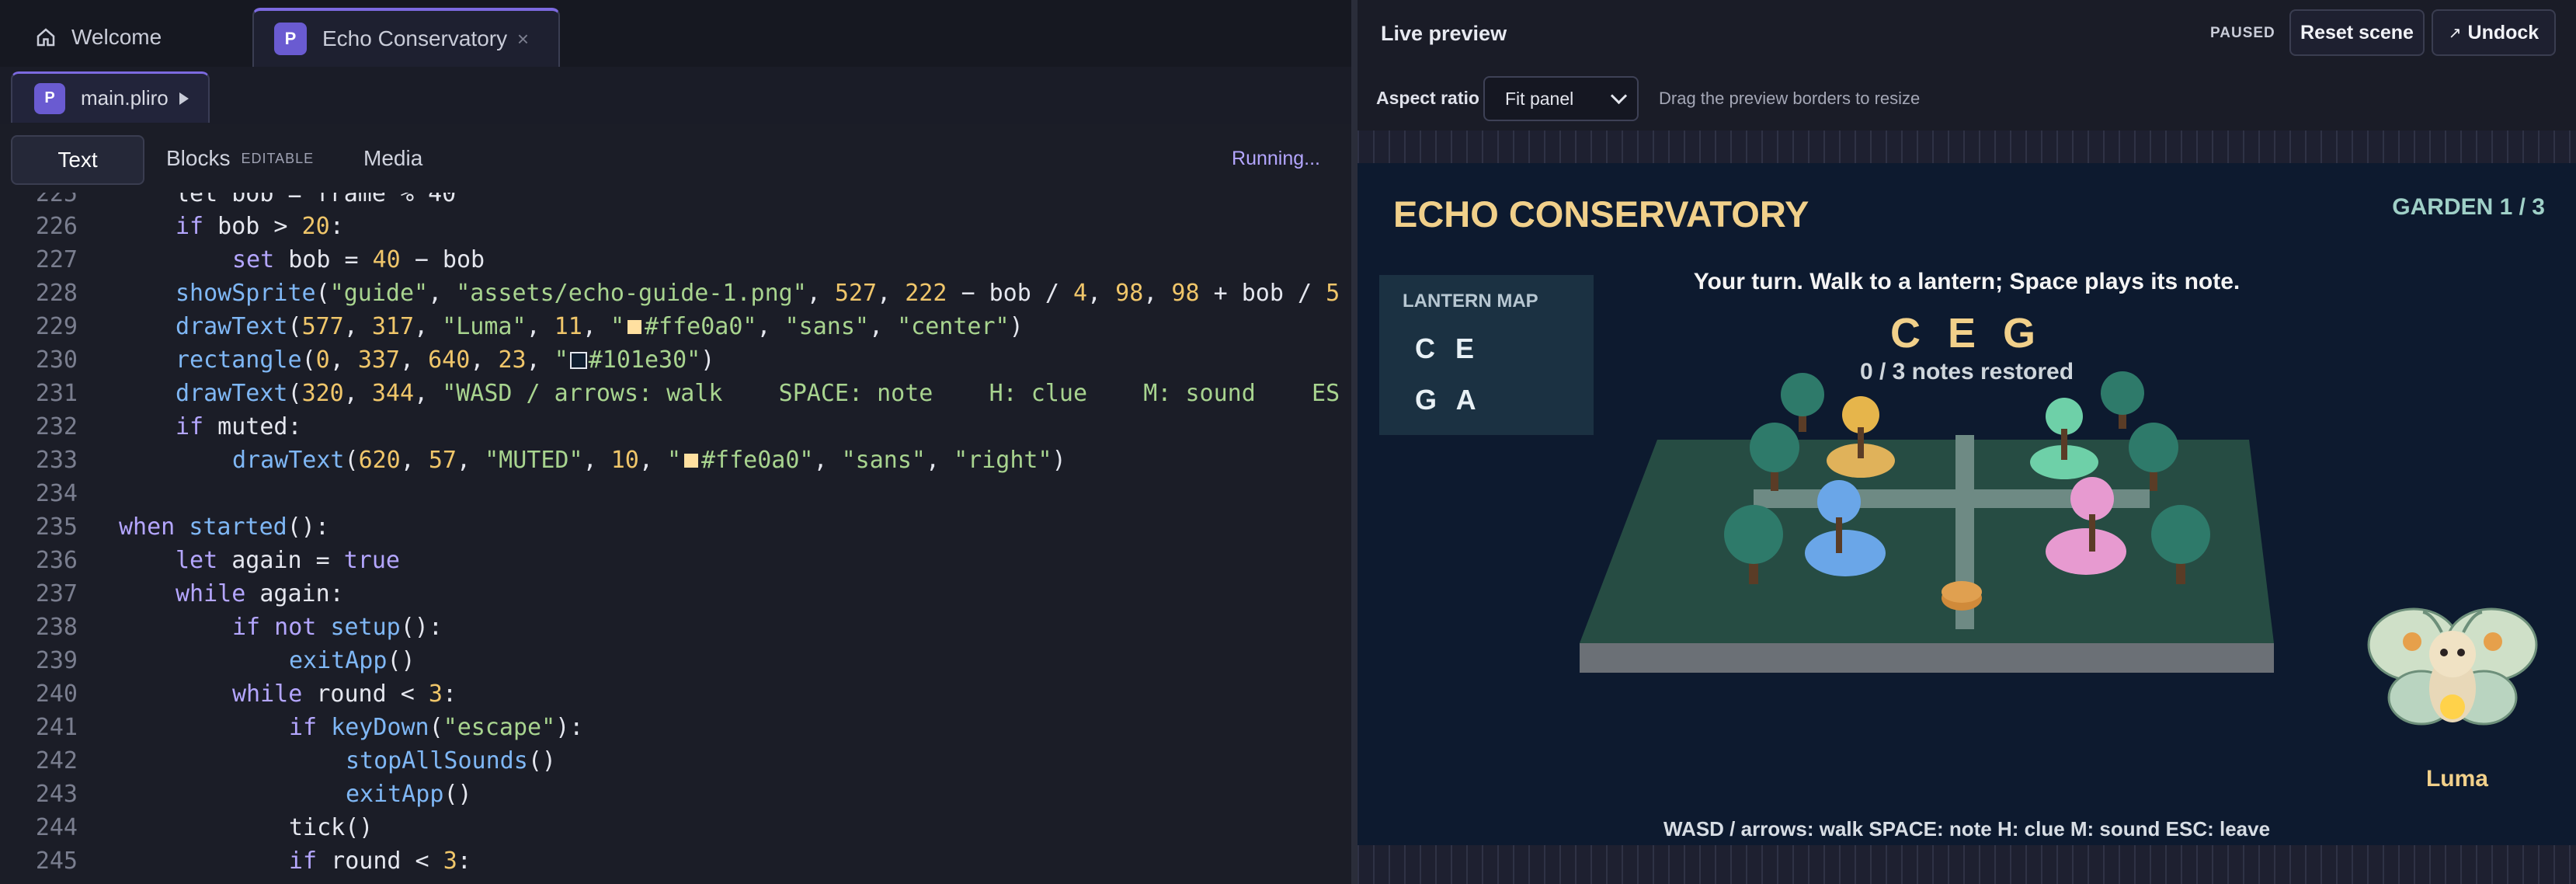  What do you see at coordinates (2357, 32) in the screenshot?
I see `reset-scene-button: Reset scene` at bounding box center [2357, 32].